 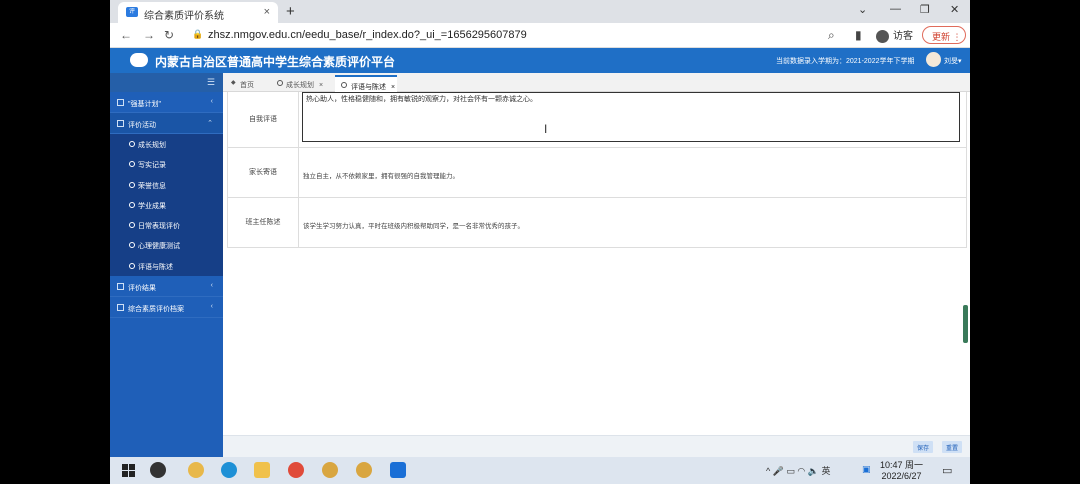 I want to click on forward-button: →, so click(x=149, y=35).